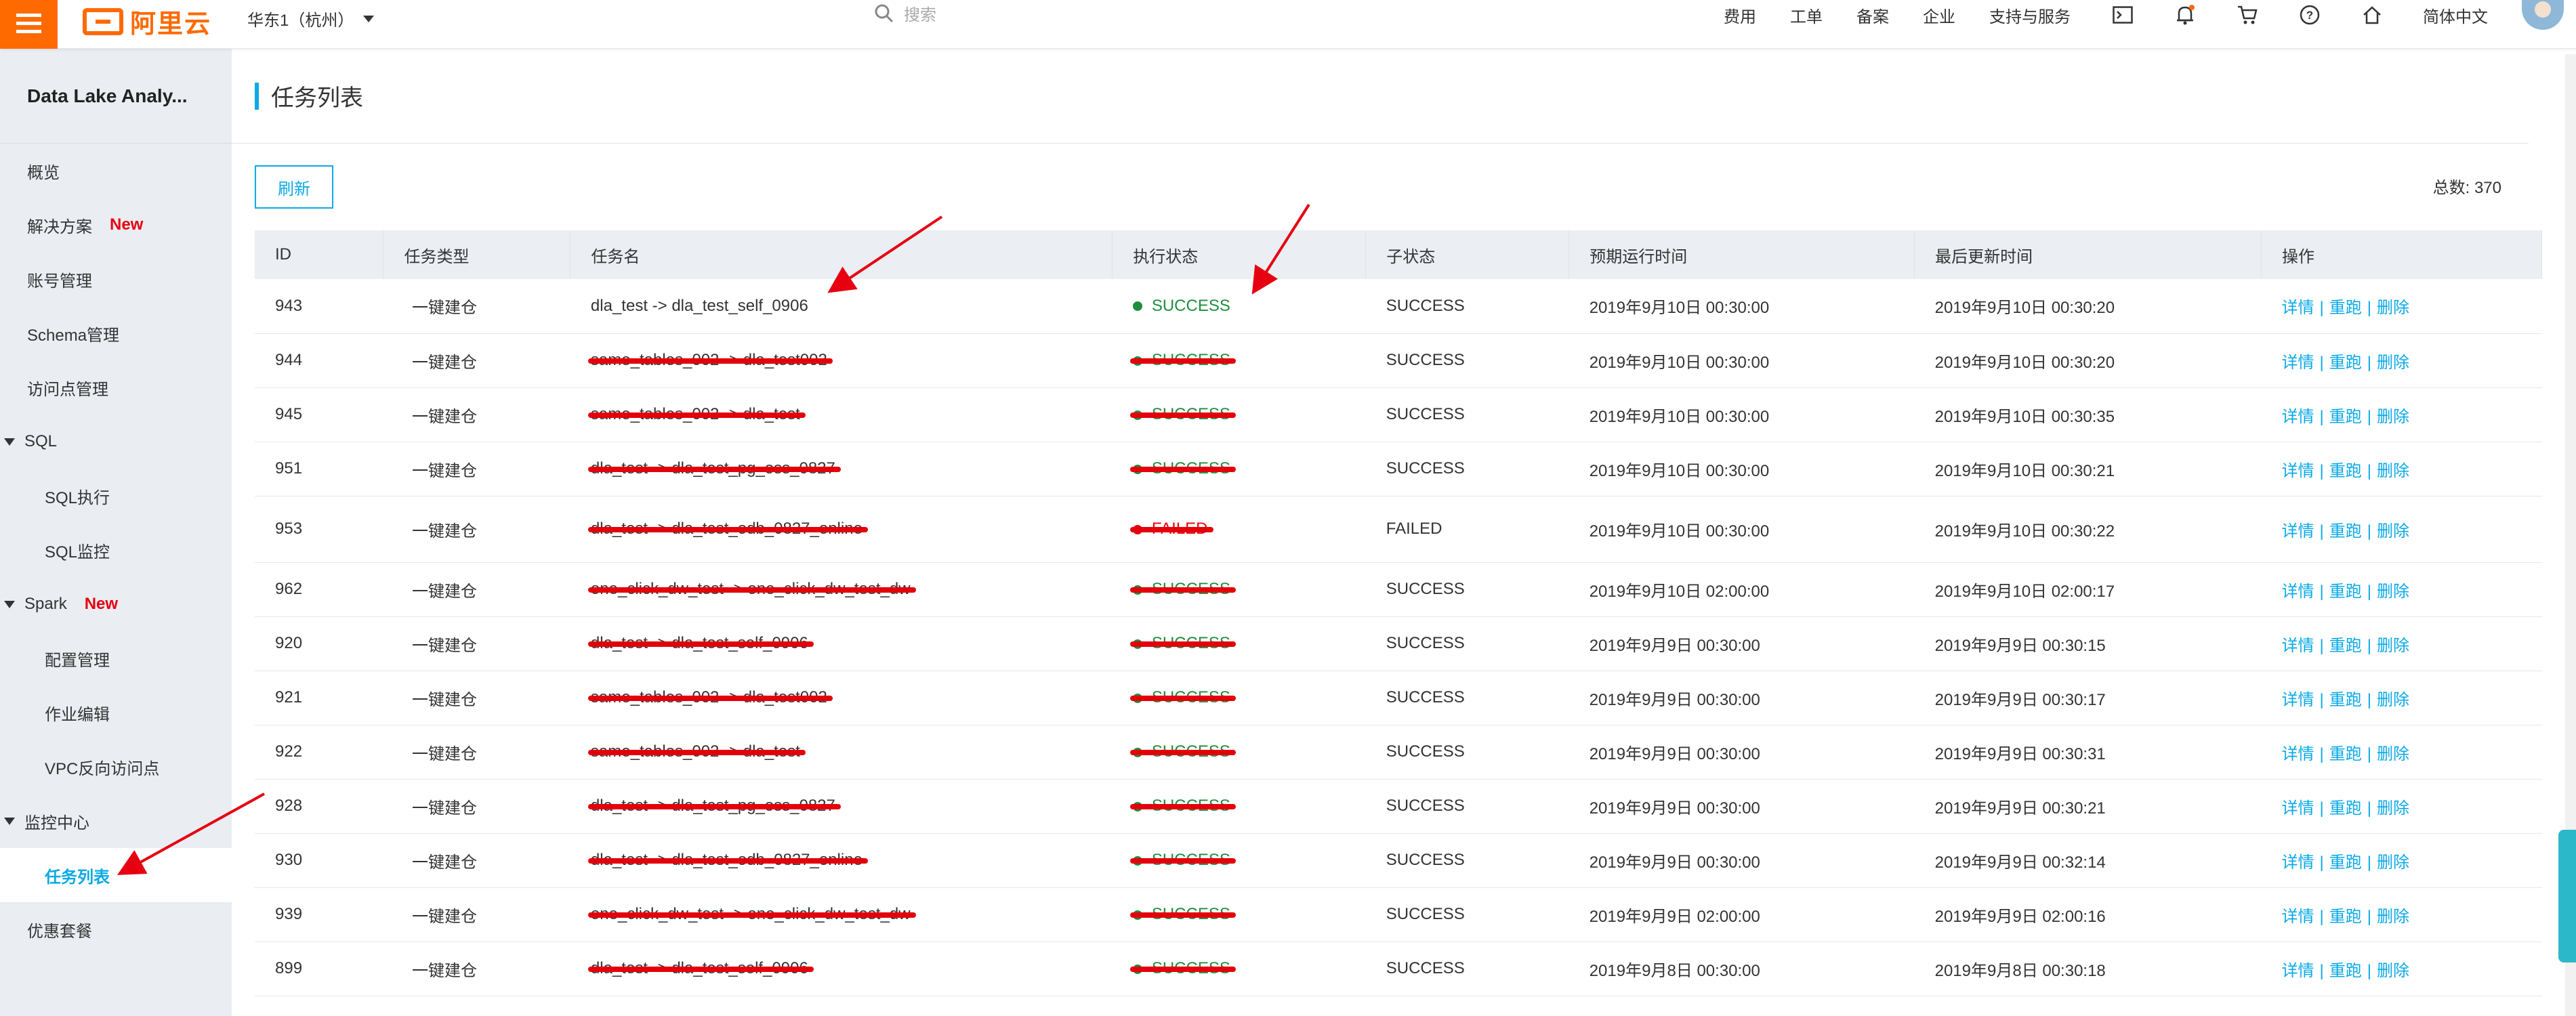 The height and width of the screenshot is (1016, 2576). I want to click on task-name: same_tables_002 -> dla_test002, so click(710, 360).